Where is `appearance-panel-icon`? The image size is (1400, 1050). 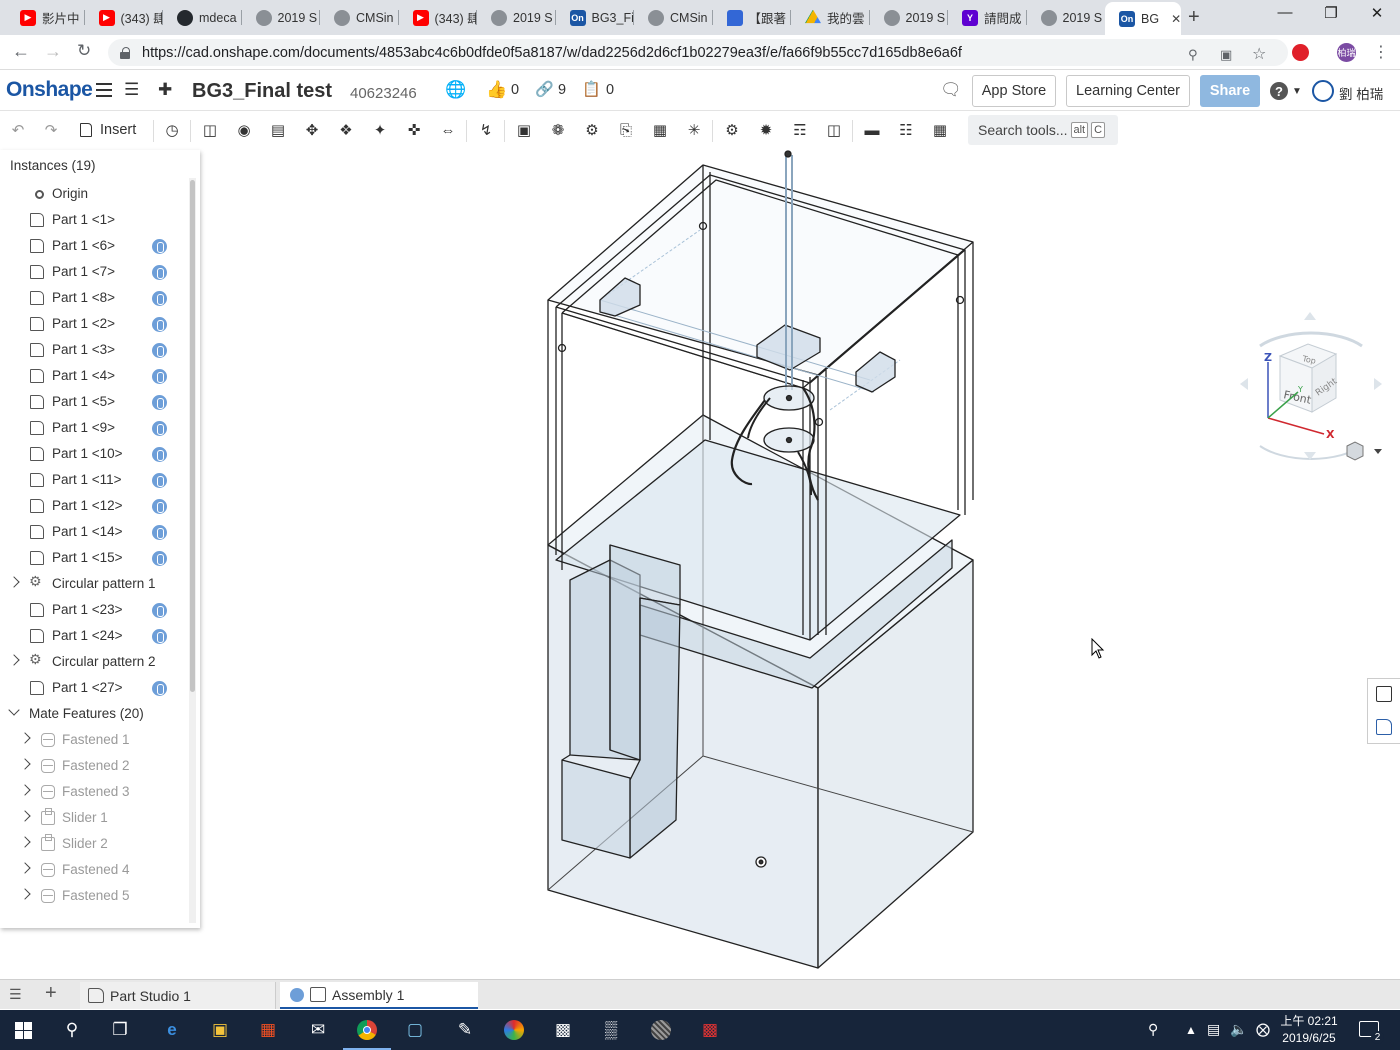
appearance-panel-icon is located at coordinates (1384, 694).